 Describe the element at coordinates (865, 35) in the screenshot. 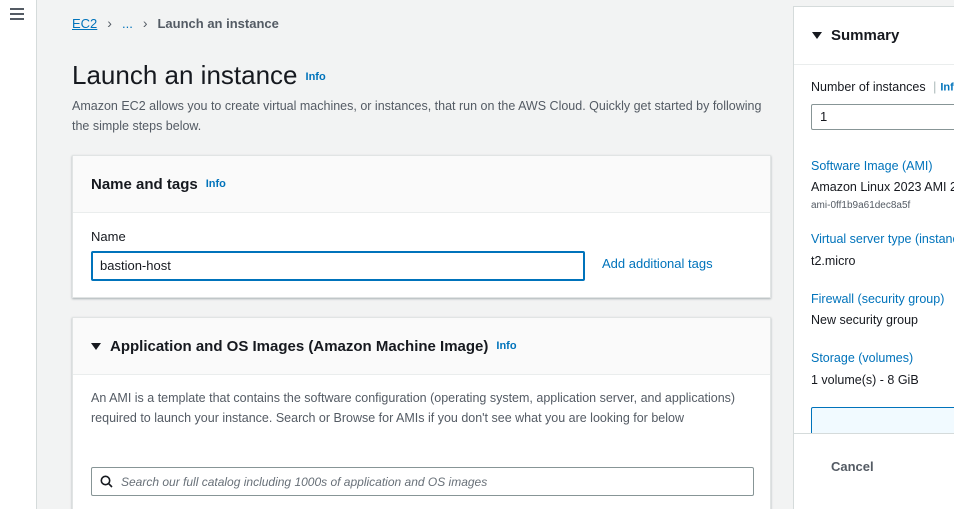

I see `summary-heading: Summary` at that location.